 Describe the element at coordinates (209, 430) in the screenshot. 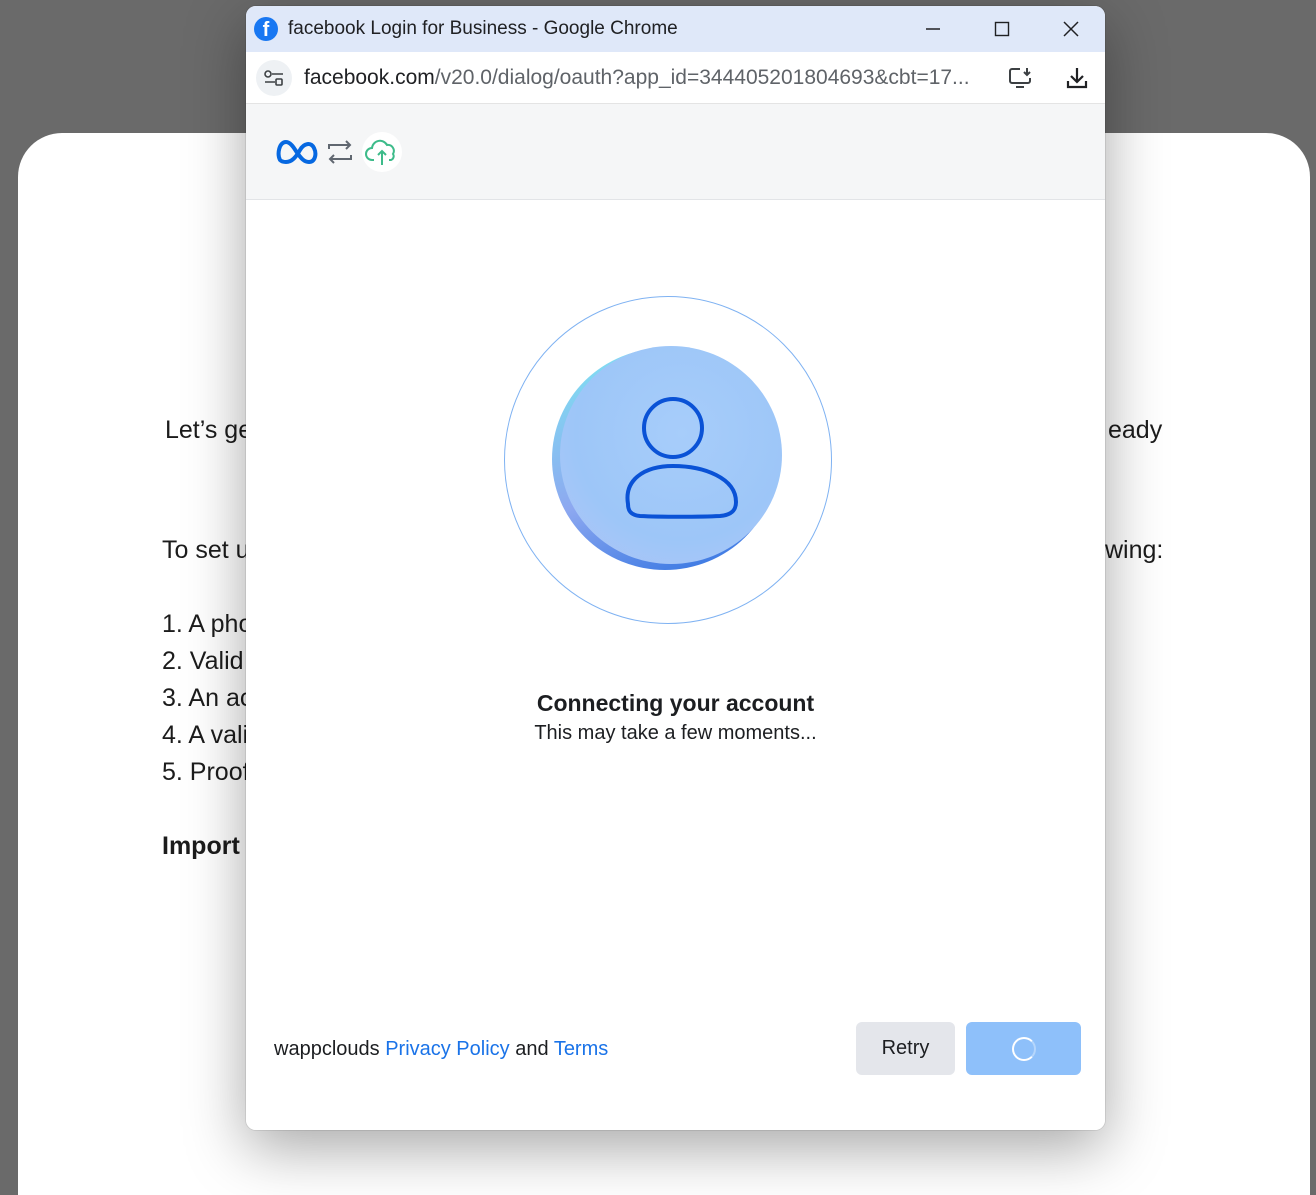

I see `background-intro-text: Let’s ge` at that location.